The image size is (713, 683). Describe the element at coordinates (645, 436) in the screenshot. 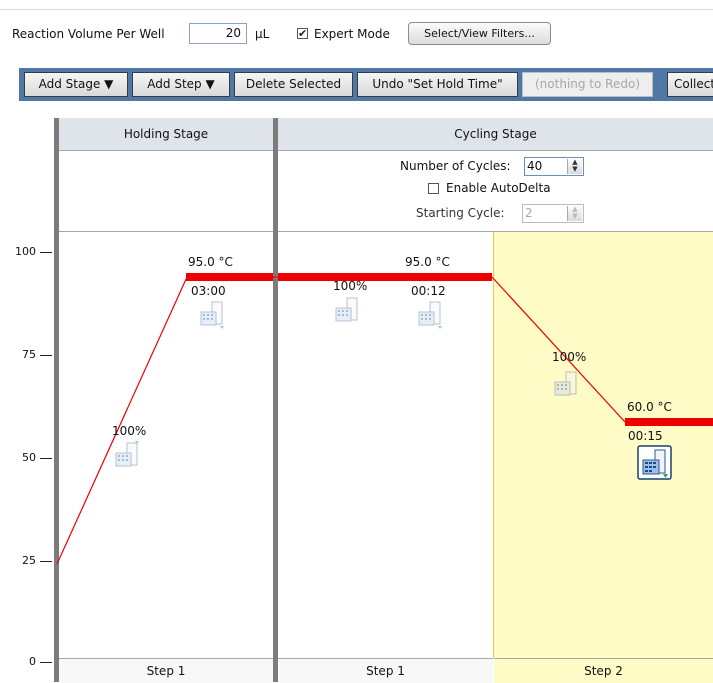

I see `hold-time-label: 00:15` at that location.